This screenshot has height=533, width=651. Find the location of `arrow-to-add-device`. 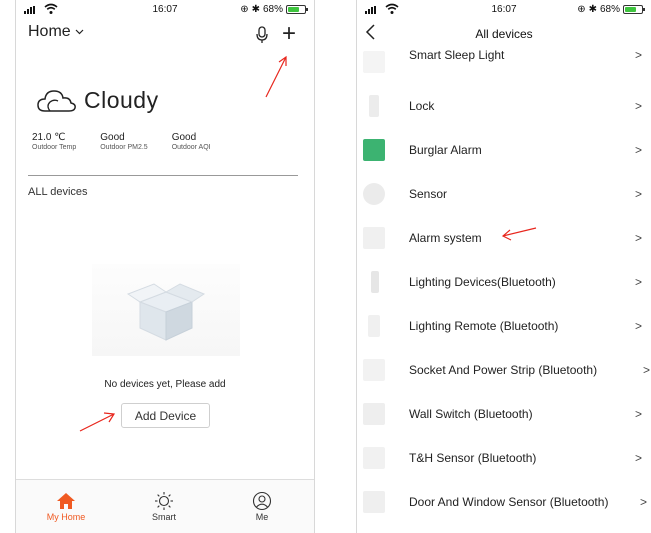

arrow-to-add-device is located at coordinates (97, 422).